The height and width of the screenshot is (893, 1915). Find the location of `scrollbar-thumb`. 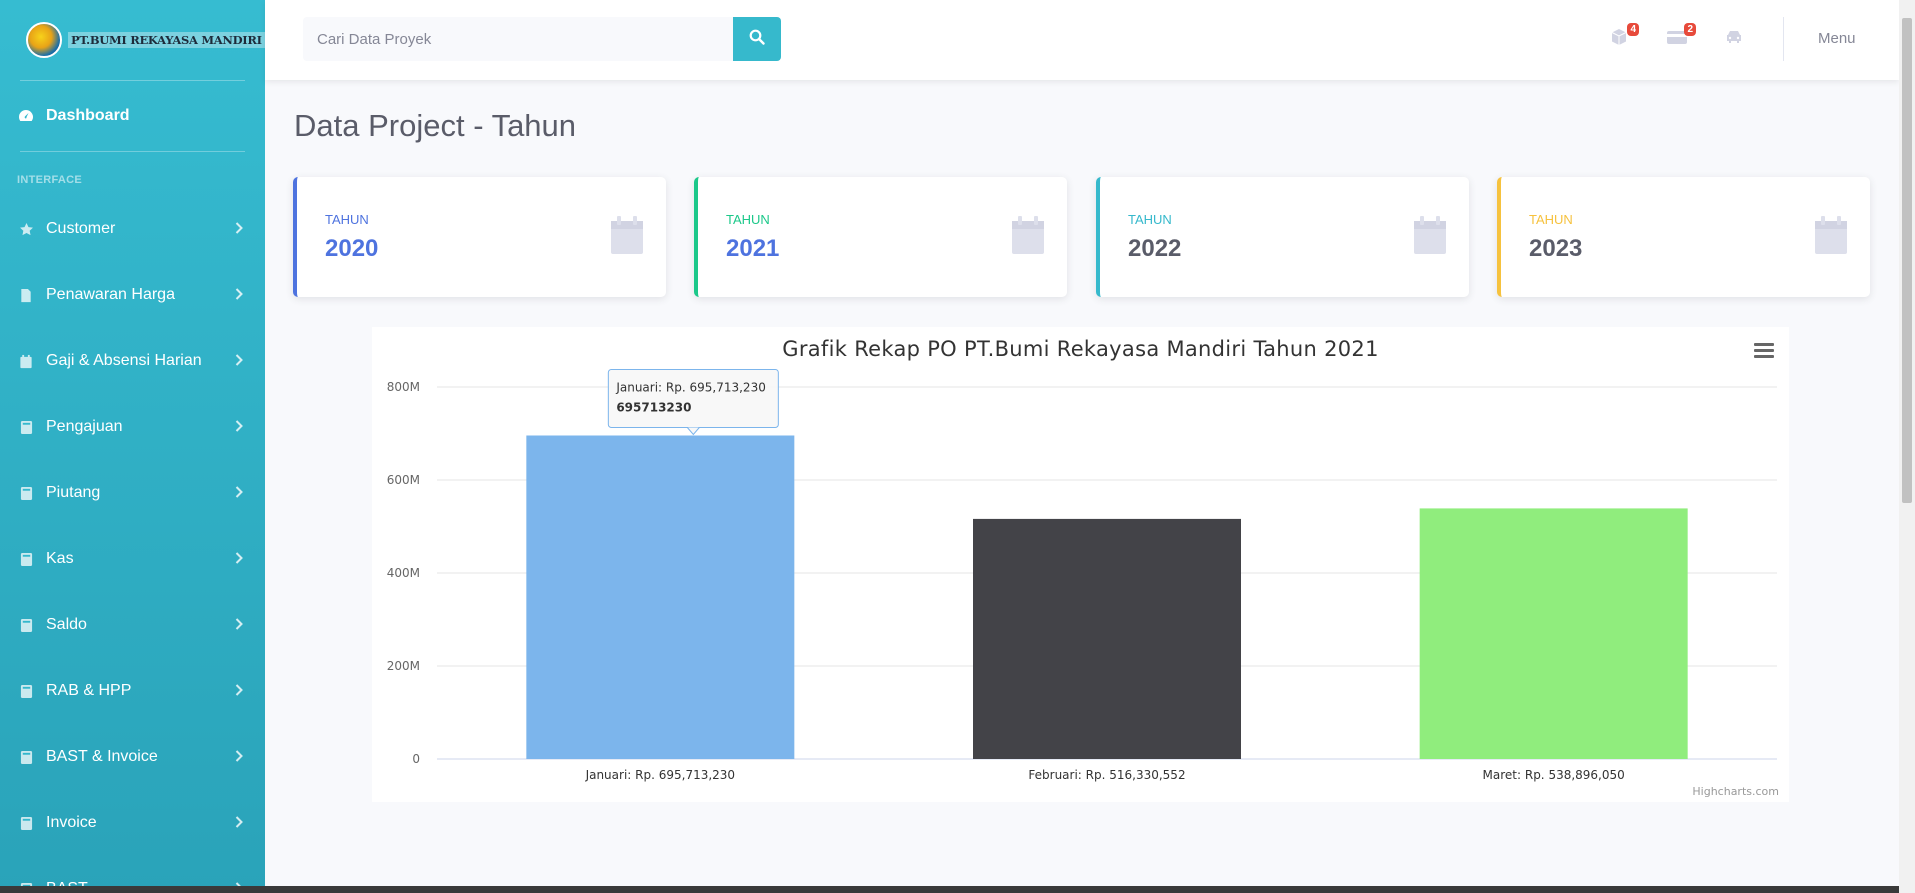

scrollbar-thumb is located at coordinates (1907, 260).